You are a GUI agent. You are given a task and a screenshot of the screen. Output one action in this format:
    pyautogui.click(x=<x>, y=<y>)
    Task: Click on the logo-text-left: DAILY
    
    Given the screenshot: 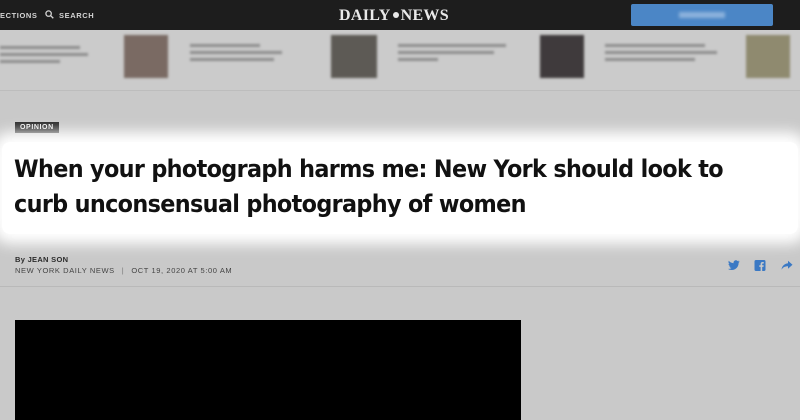 What is the action you would take?
    pyautogui.click(x=365, y=15)
    